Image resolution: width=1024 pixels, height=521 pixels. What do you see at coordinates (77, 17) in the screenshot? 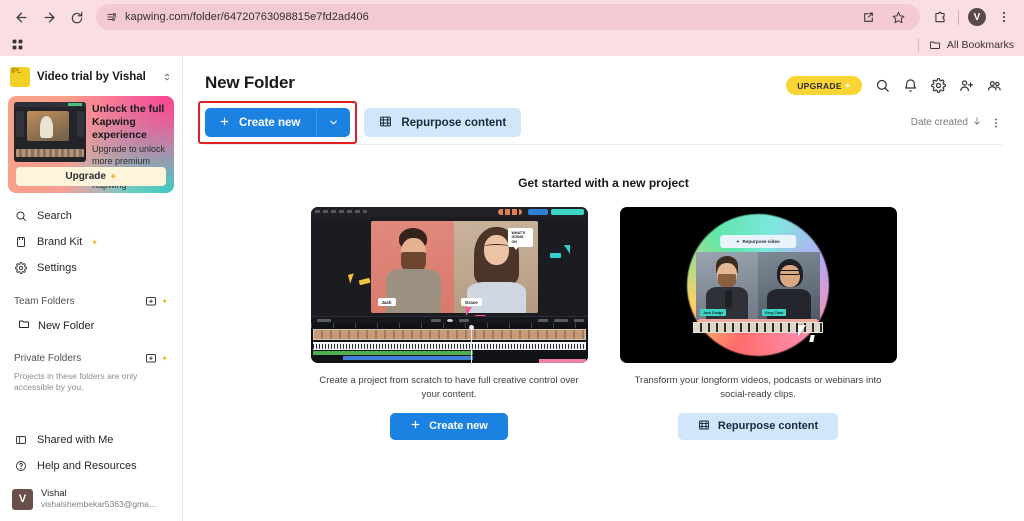
I see `reload-icon` at bounding box center [77, 17].